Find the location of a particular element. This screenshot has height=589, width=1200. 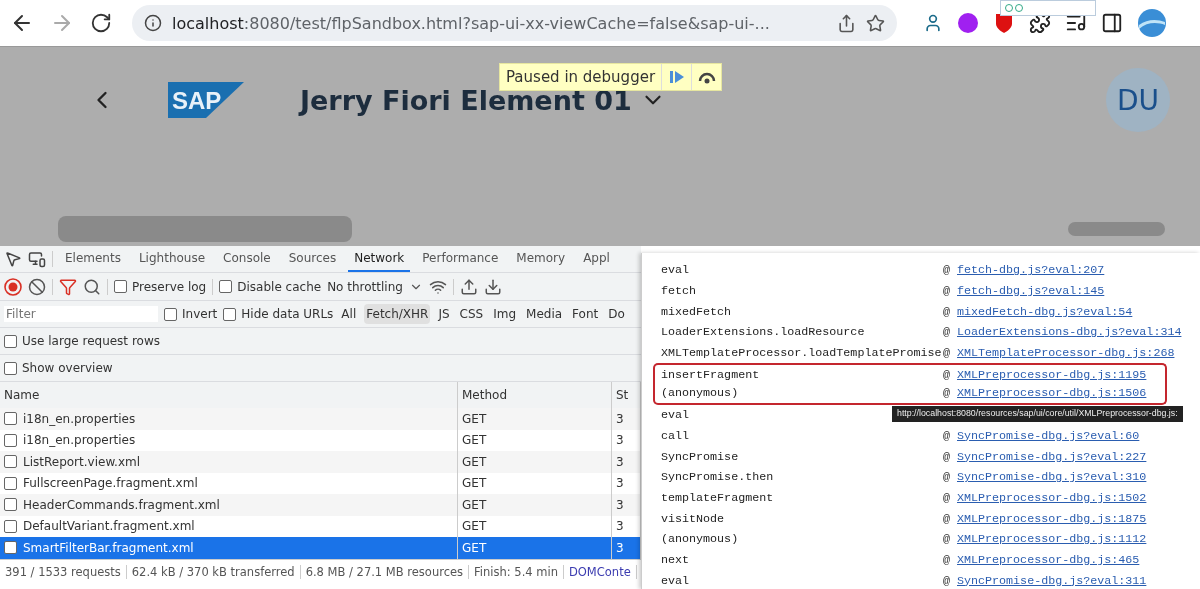

function-name: SyncPromise.then is located at coordinates (718, 477).